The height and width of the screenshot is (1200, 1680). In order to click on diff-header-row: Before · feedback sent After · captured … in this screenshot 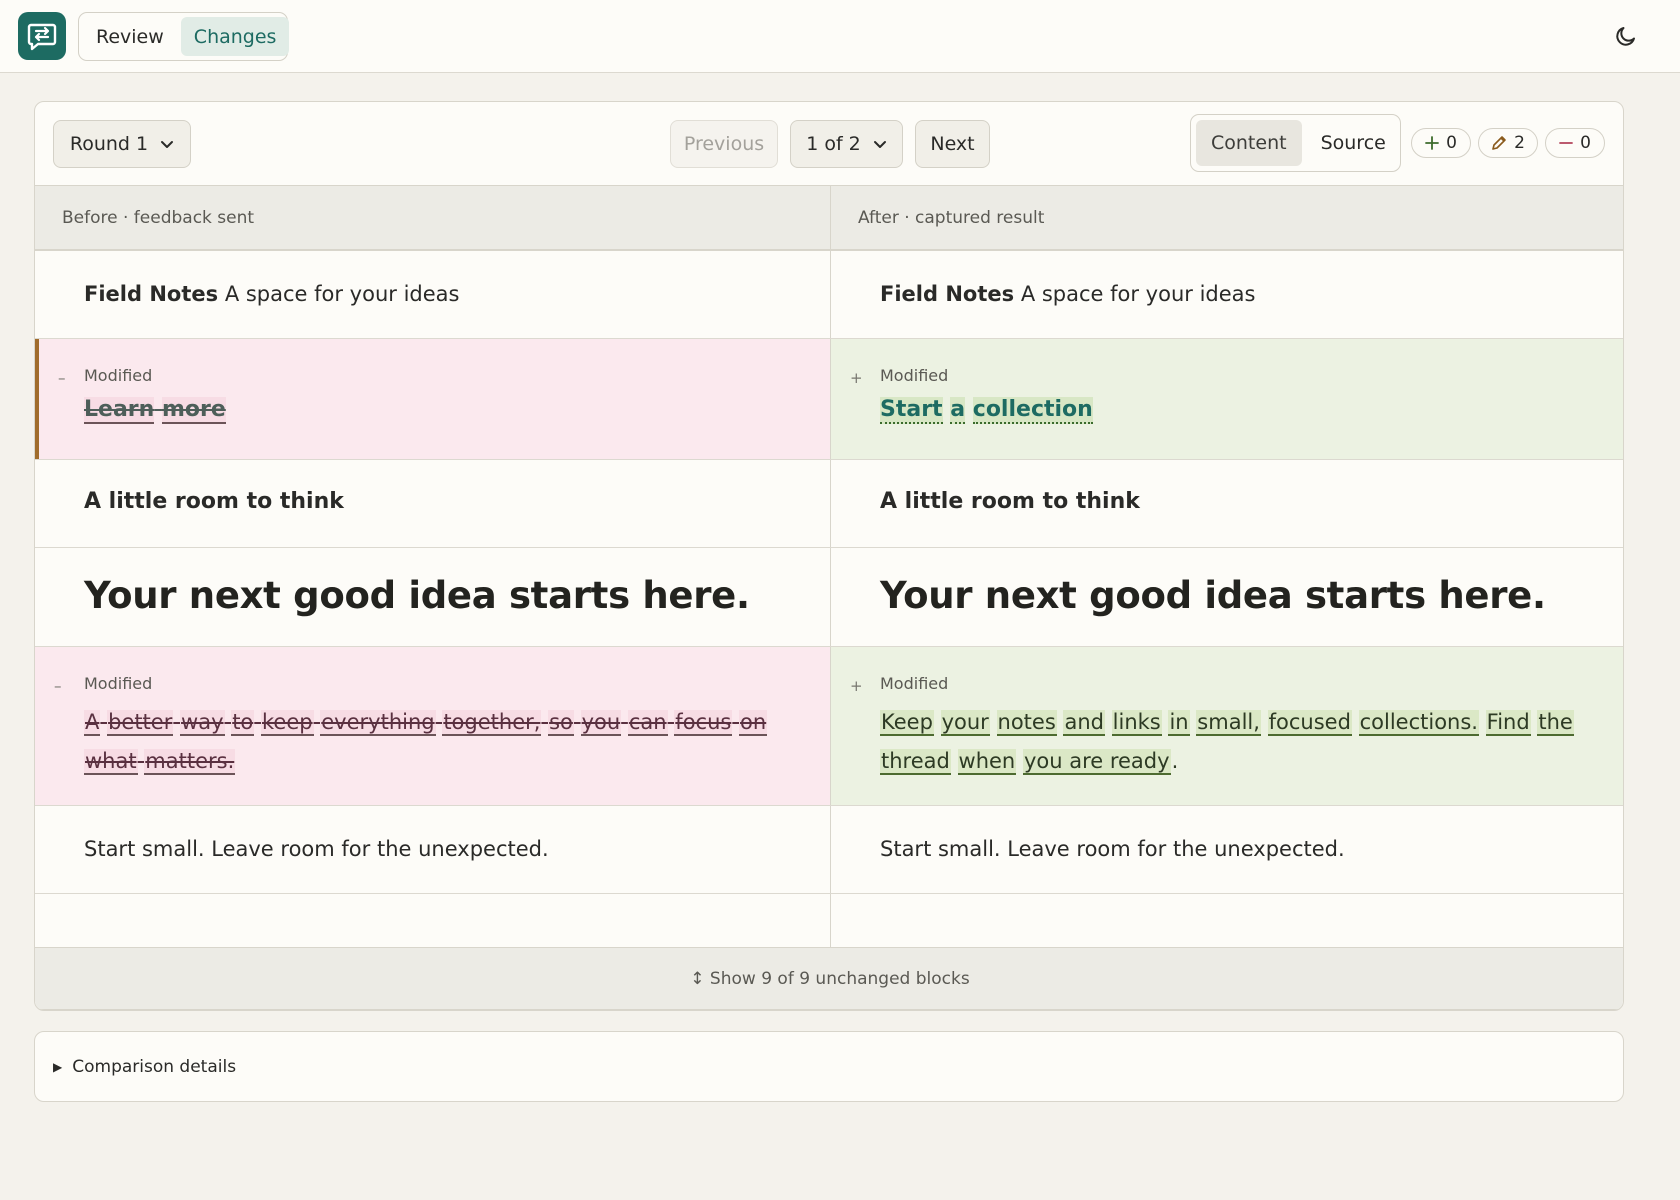, I will do `click(829, 218)`.